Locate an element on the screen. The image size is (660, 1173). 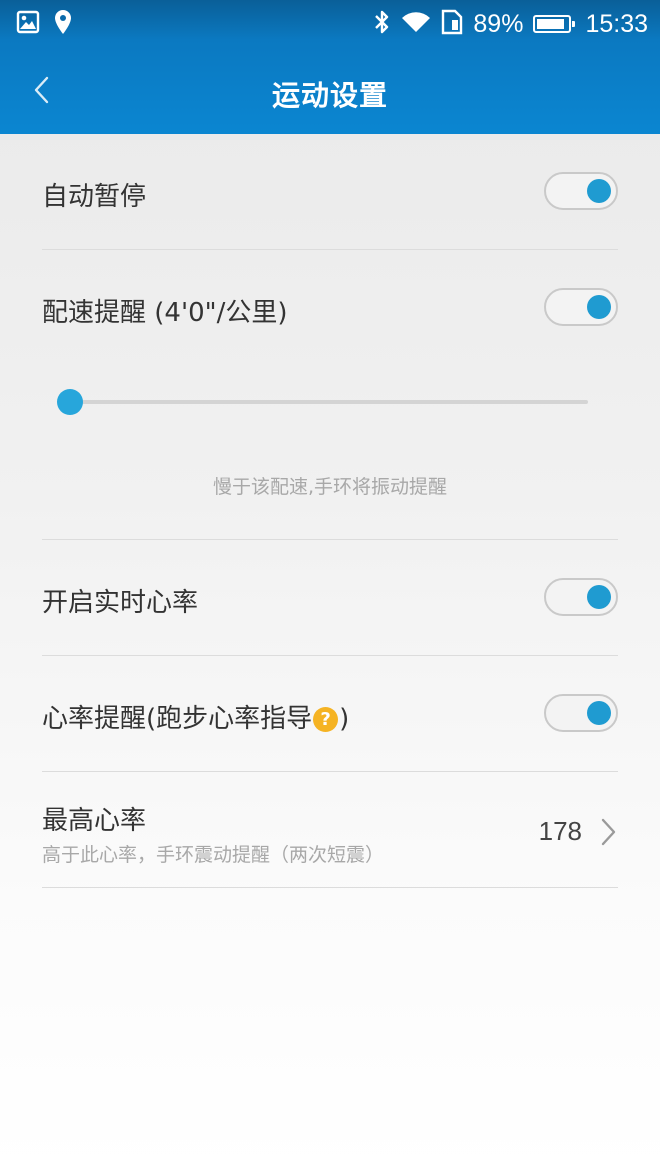
hr-alert-row: 心率提醒(跑步心率指导?) is located at coordinates (330, 714).